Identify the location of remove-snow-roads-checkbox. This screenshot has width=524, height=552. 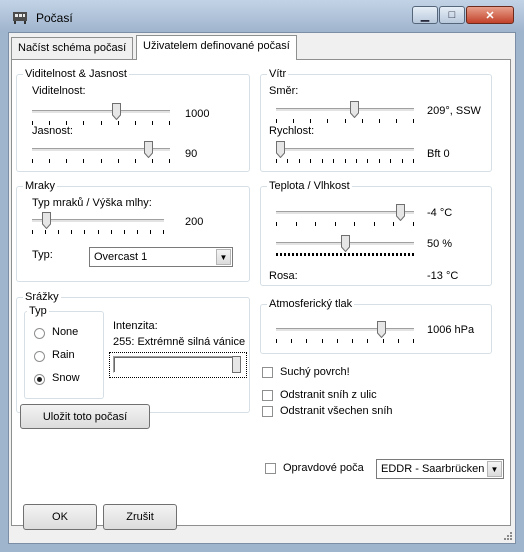
(267, 395).